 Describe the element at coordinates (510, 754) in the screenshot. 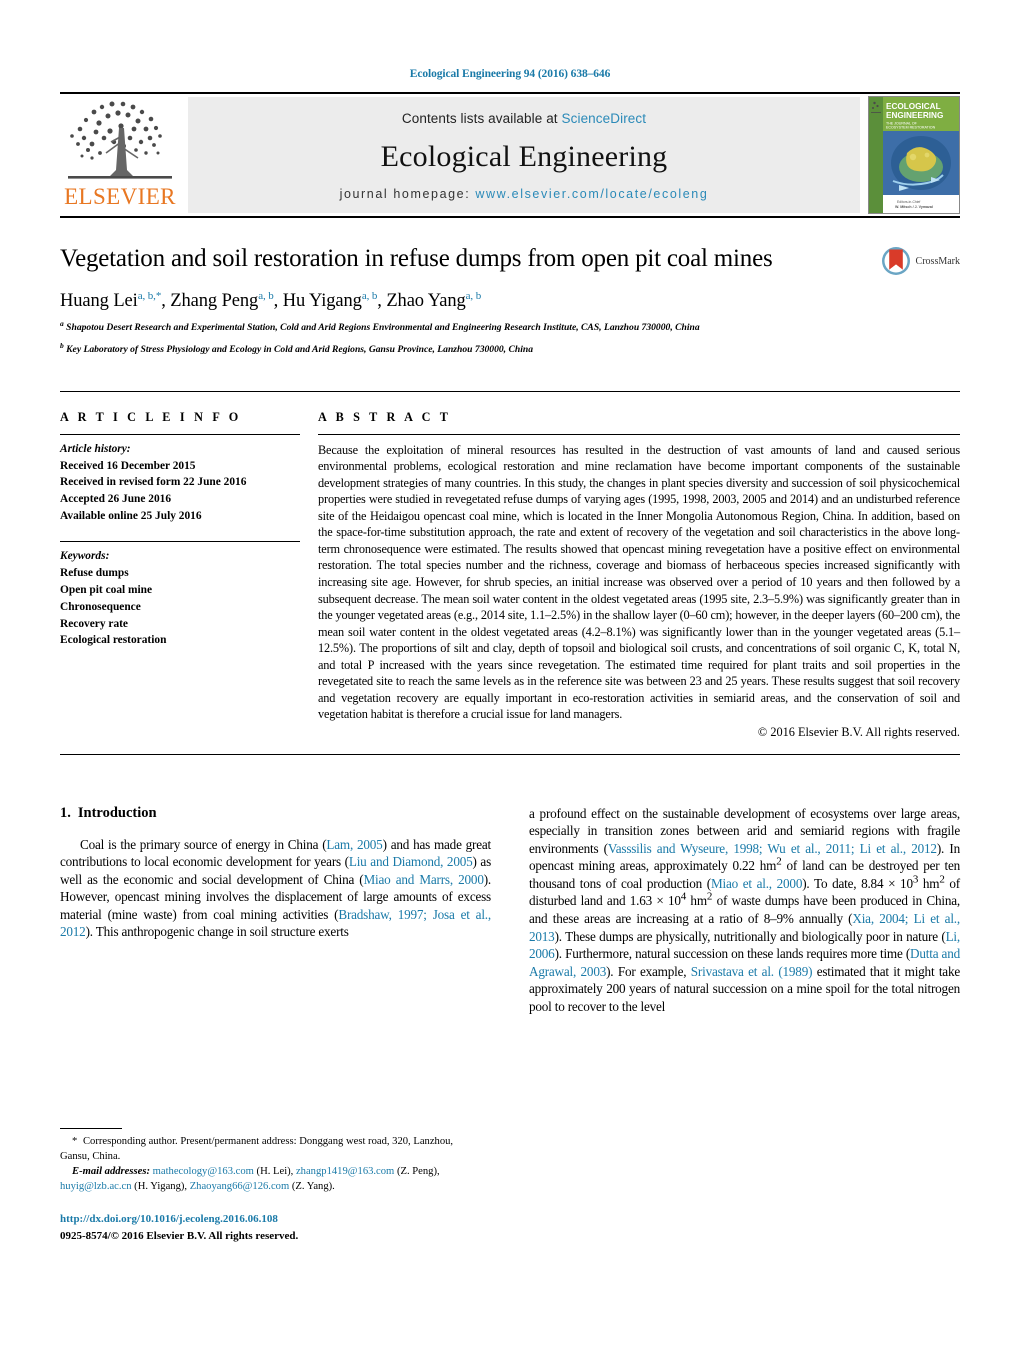

I see `abstract-bottom-rule` at that location.